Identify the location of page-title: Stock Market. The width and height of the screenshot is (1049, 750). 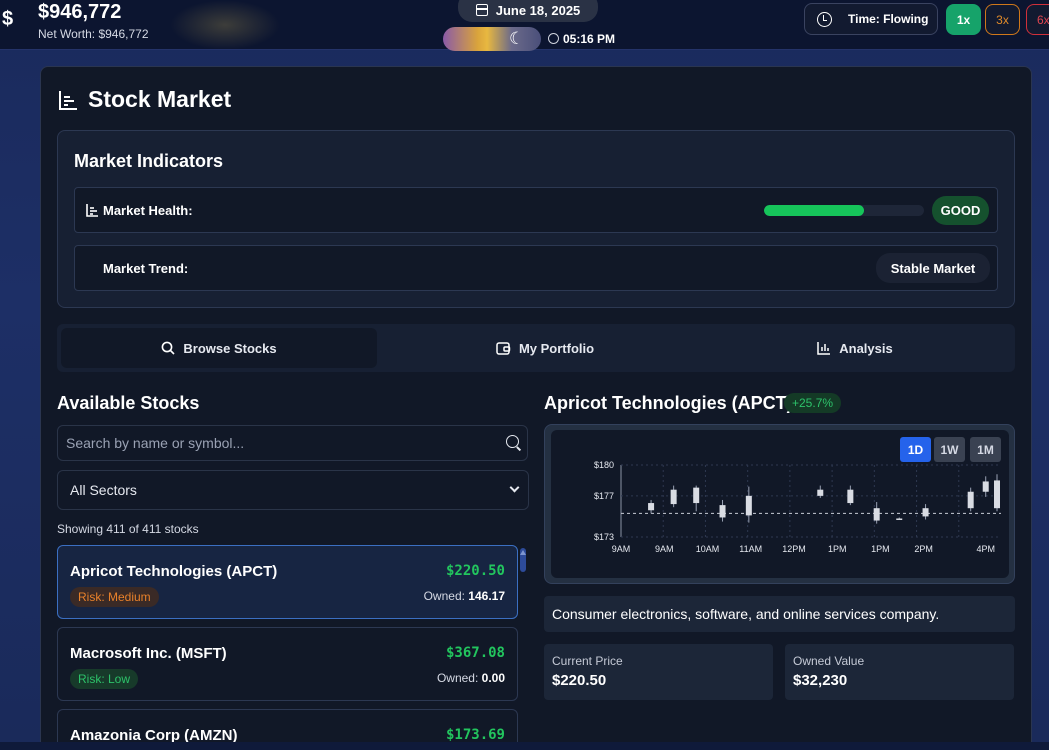
(160, 99).